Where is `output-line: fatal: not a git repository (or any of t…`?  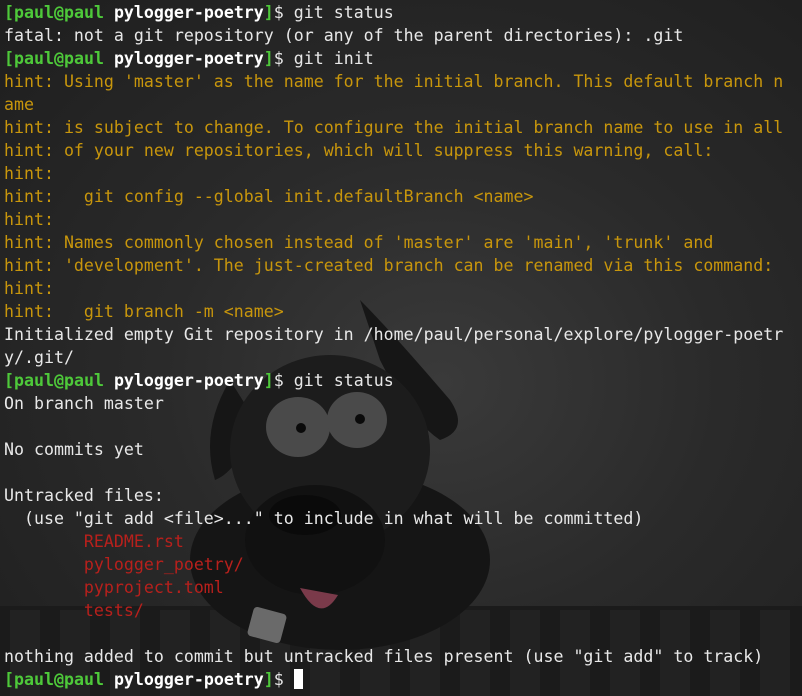 output-line: fatal: not a git repository (or any of t… is located at coordinates (393, 35).